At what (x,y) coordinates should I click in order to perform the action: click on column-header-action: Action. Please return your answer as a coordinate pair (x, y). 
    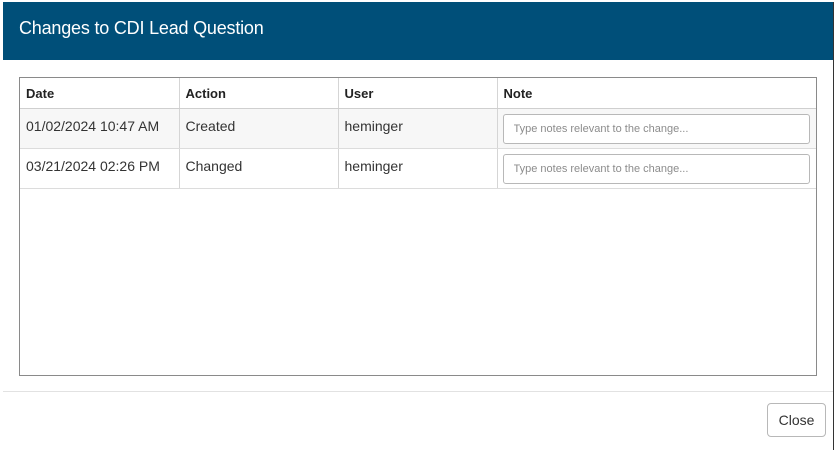
    Looking at the image, I should click on (259, 93).